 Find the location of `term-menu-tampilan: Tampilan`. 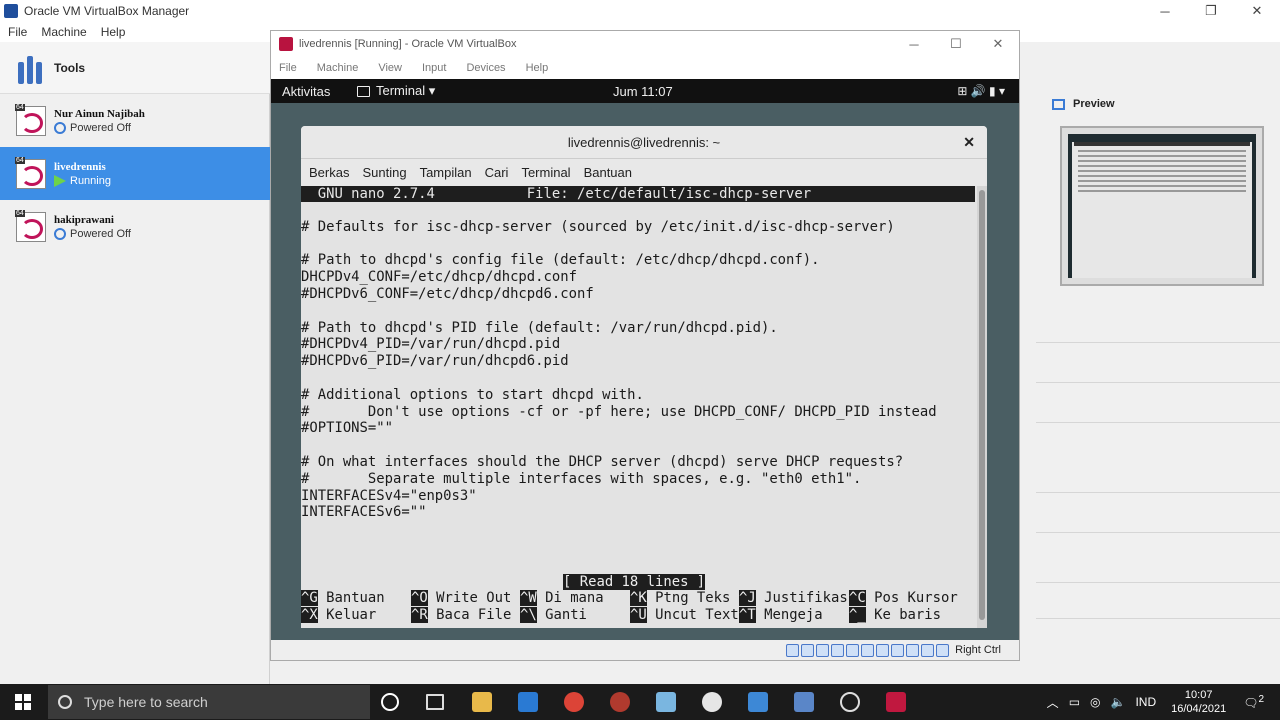

term-menu-tampilan: Tampilan is located at coordinates (446, 172).